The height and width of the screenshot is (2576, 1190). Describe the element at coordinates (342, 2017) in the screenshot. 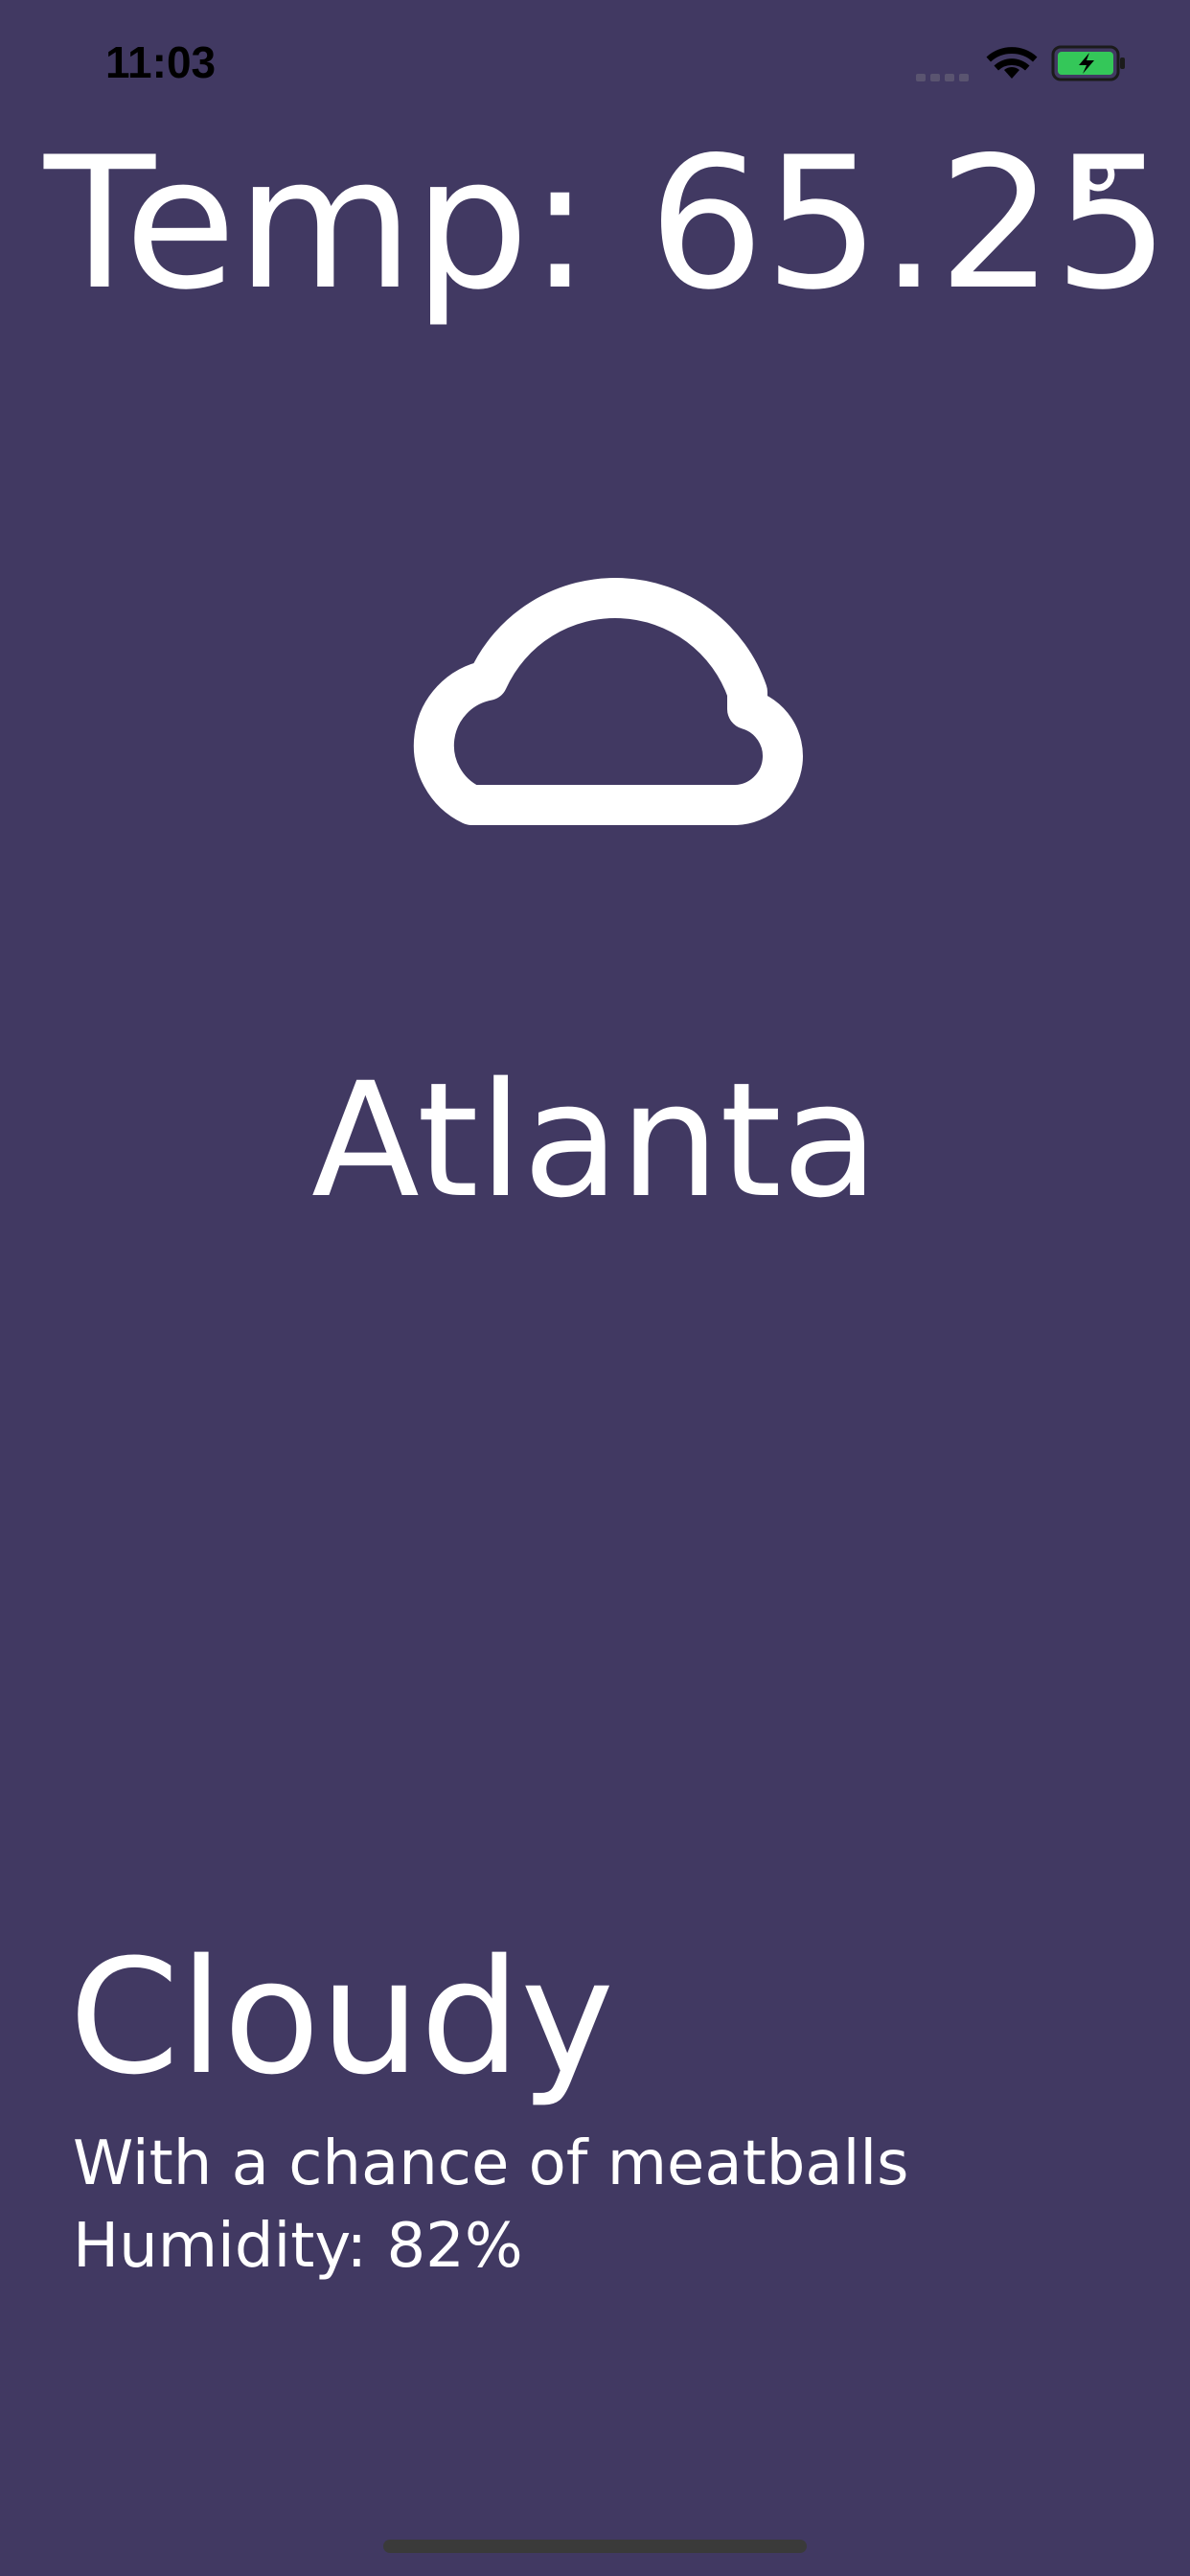

I see `condition-label: Cloudy` at that location.